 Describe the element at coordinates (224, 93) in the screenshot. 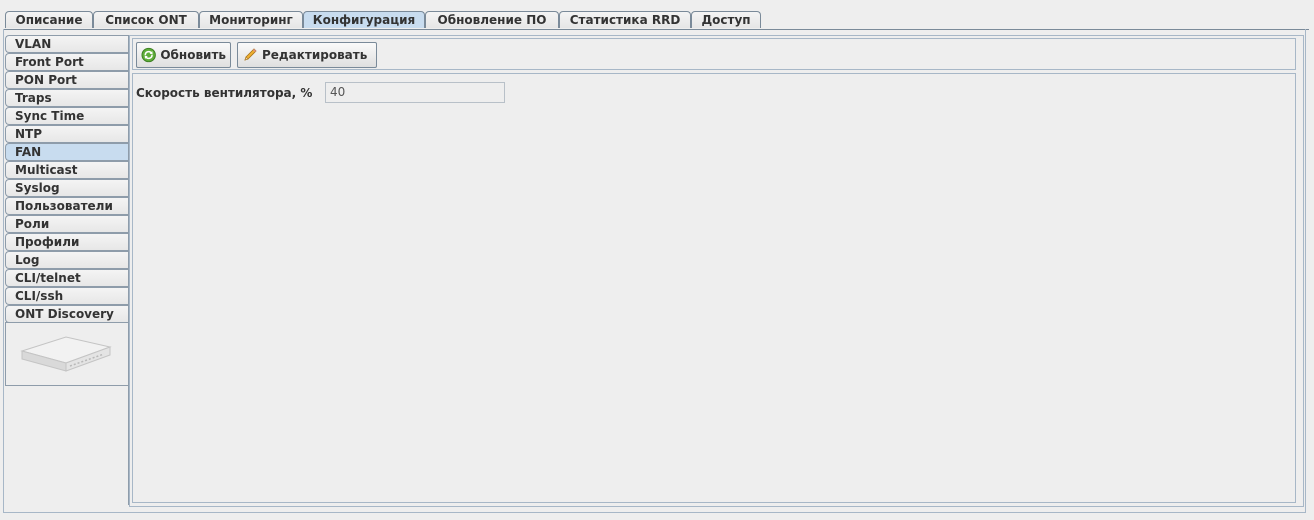

I see `fan-speed-label: Скорость вентилятора, %` at that location.